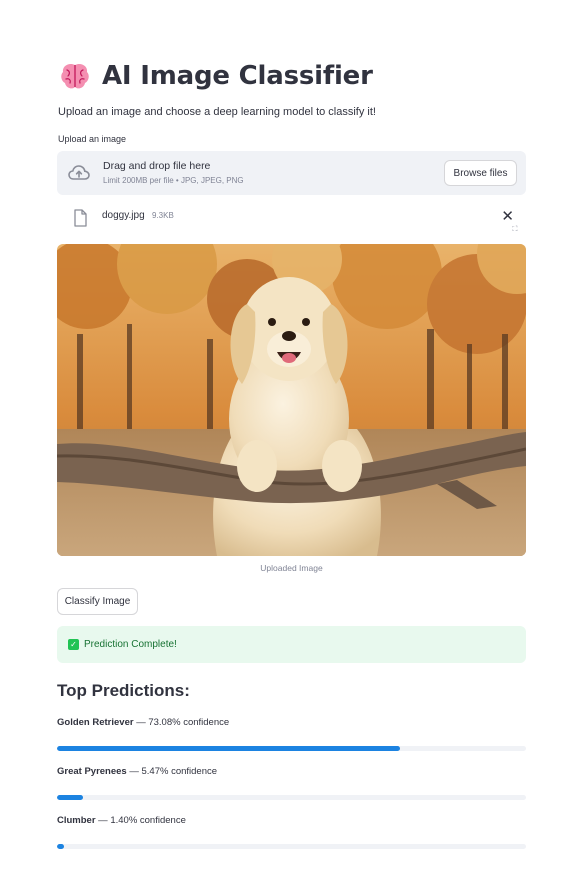  I want to click on prediction-label: Golden Retriever — 73.08% confidence, so click(291, 722).